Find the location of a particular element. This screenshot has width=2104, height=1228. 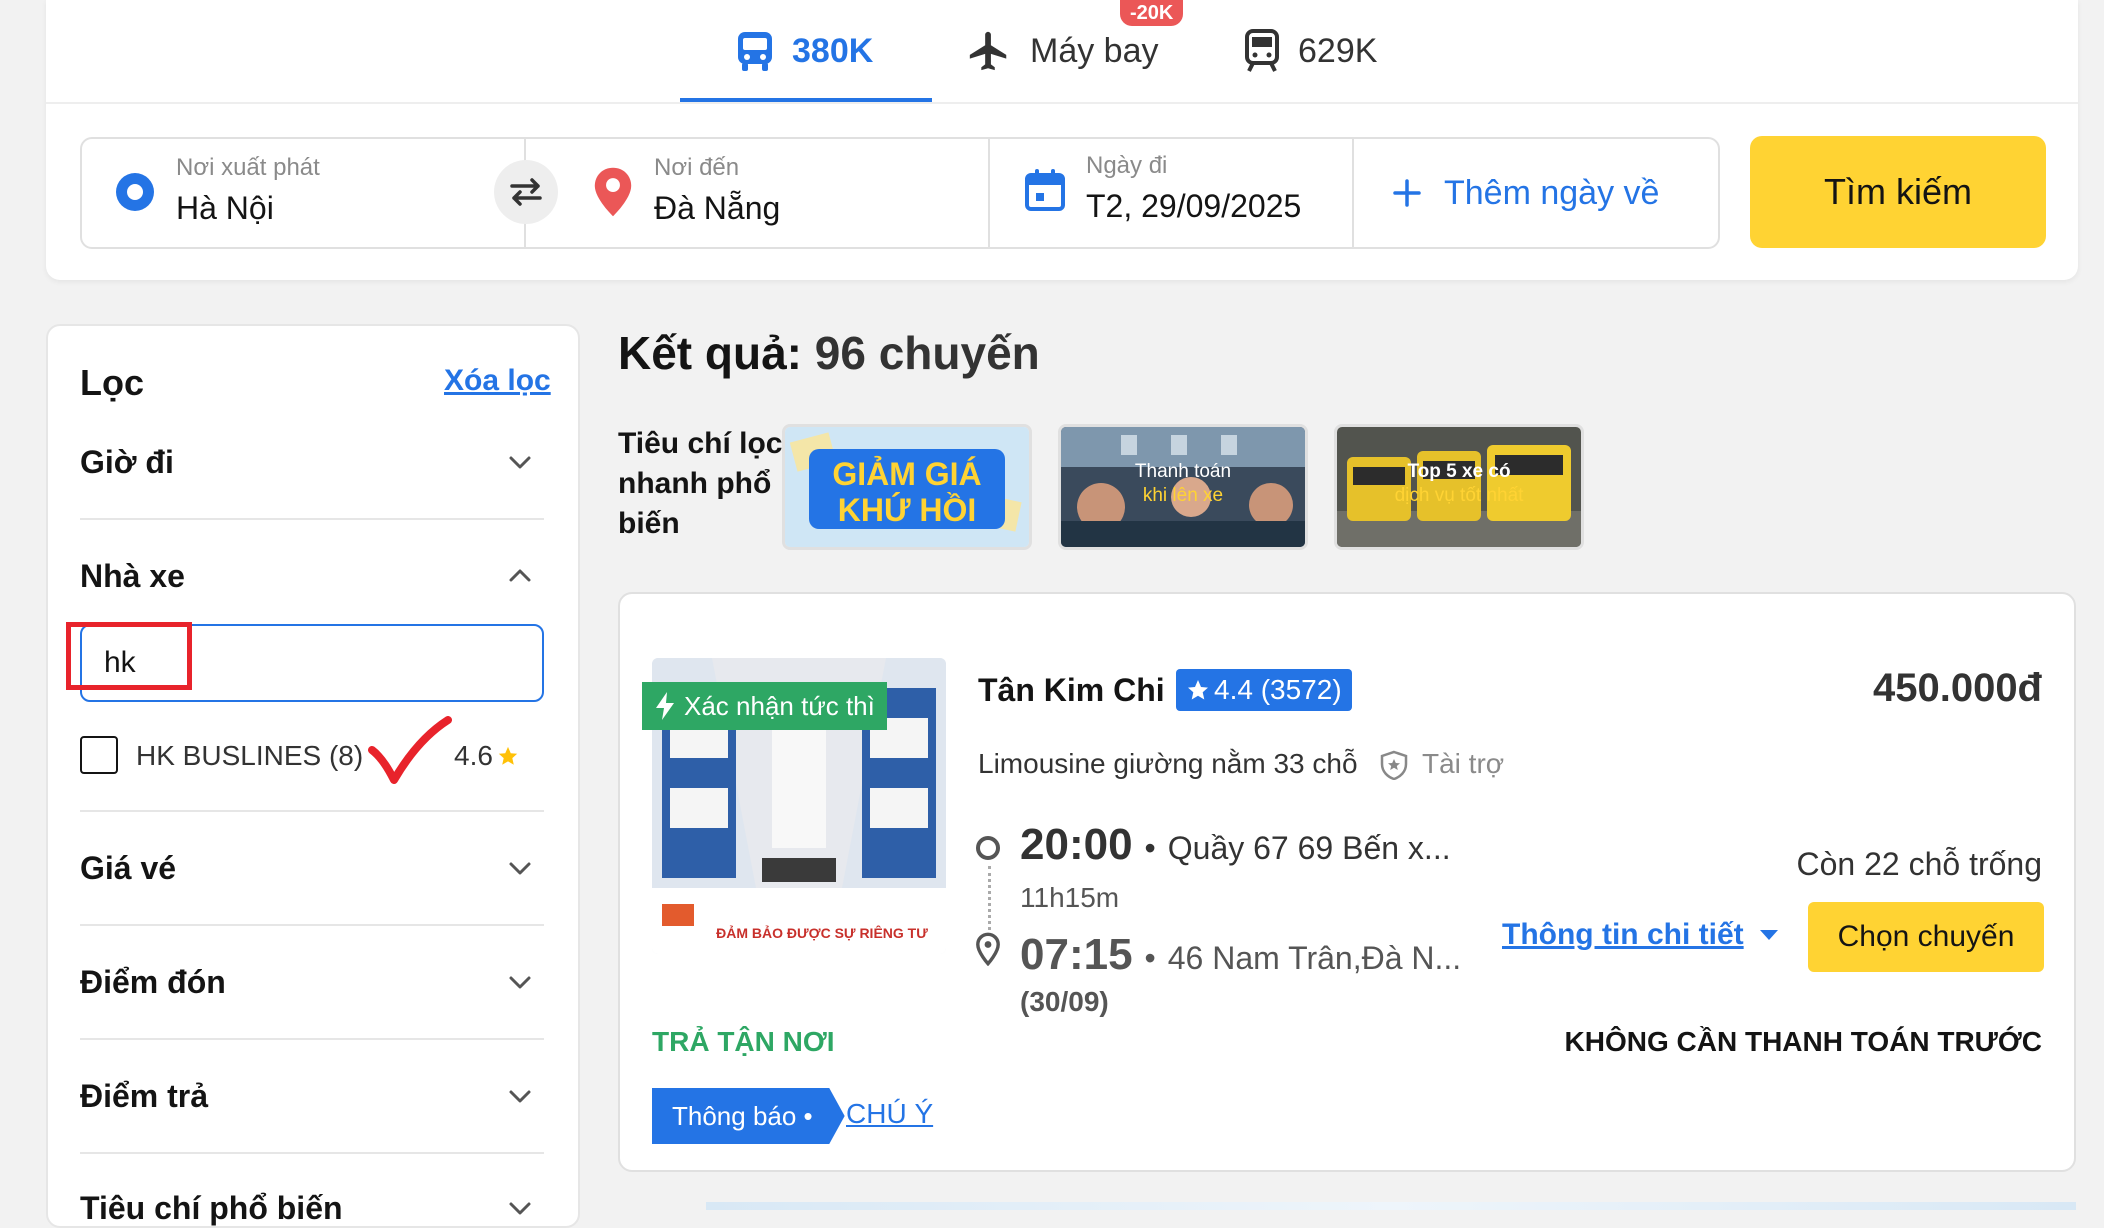

clear-filters-link: Xóa lọc is located at coordinates (497, 381).